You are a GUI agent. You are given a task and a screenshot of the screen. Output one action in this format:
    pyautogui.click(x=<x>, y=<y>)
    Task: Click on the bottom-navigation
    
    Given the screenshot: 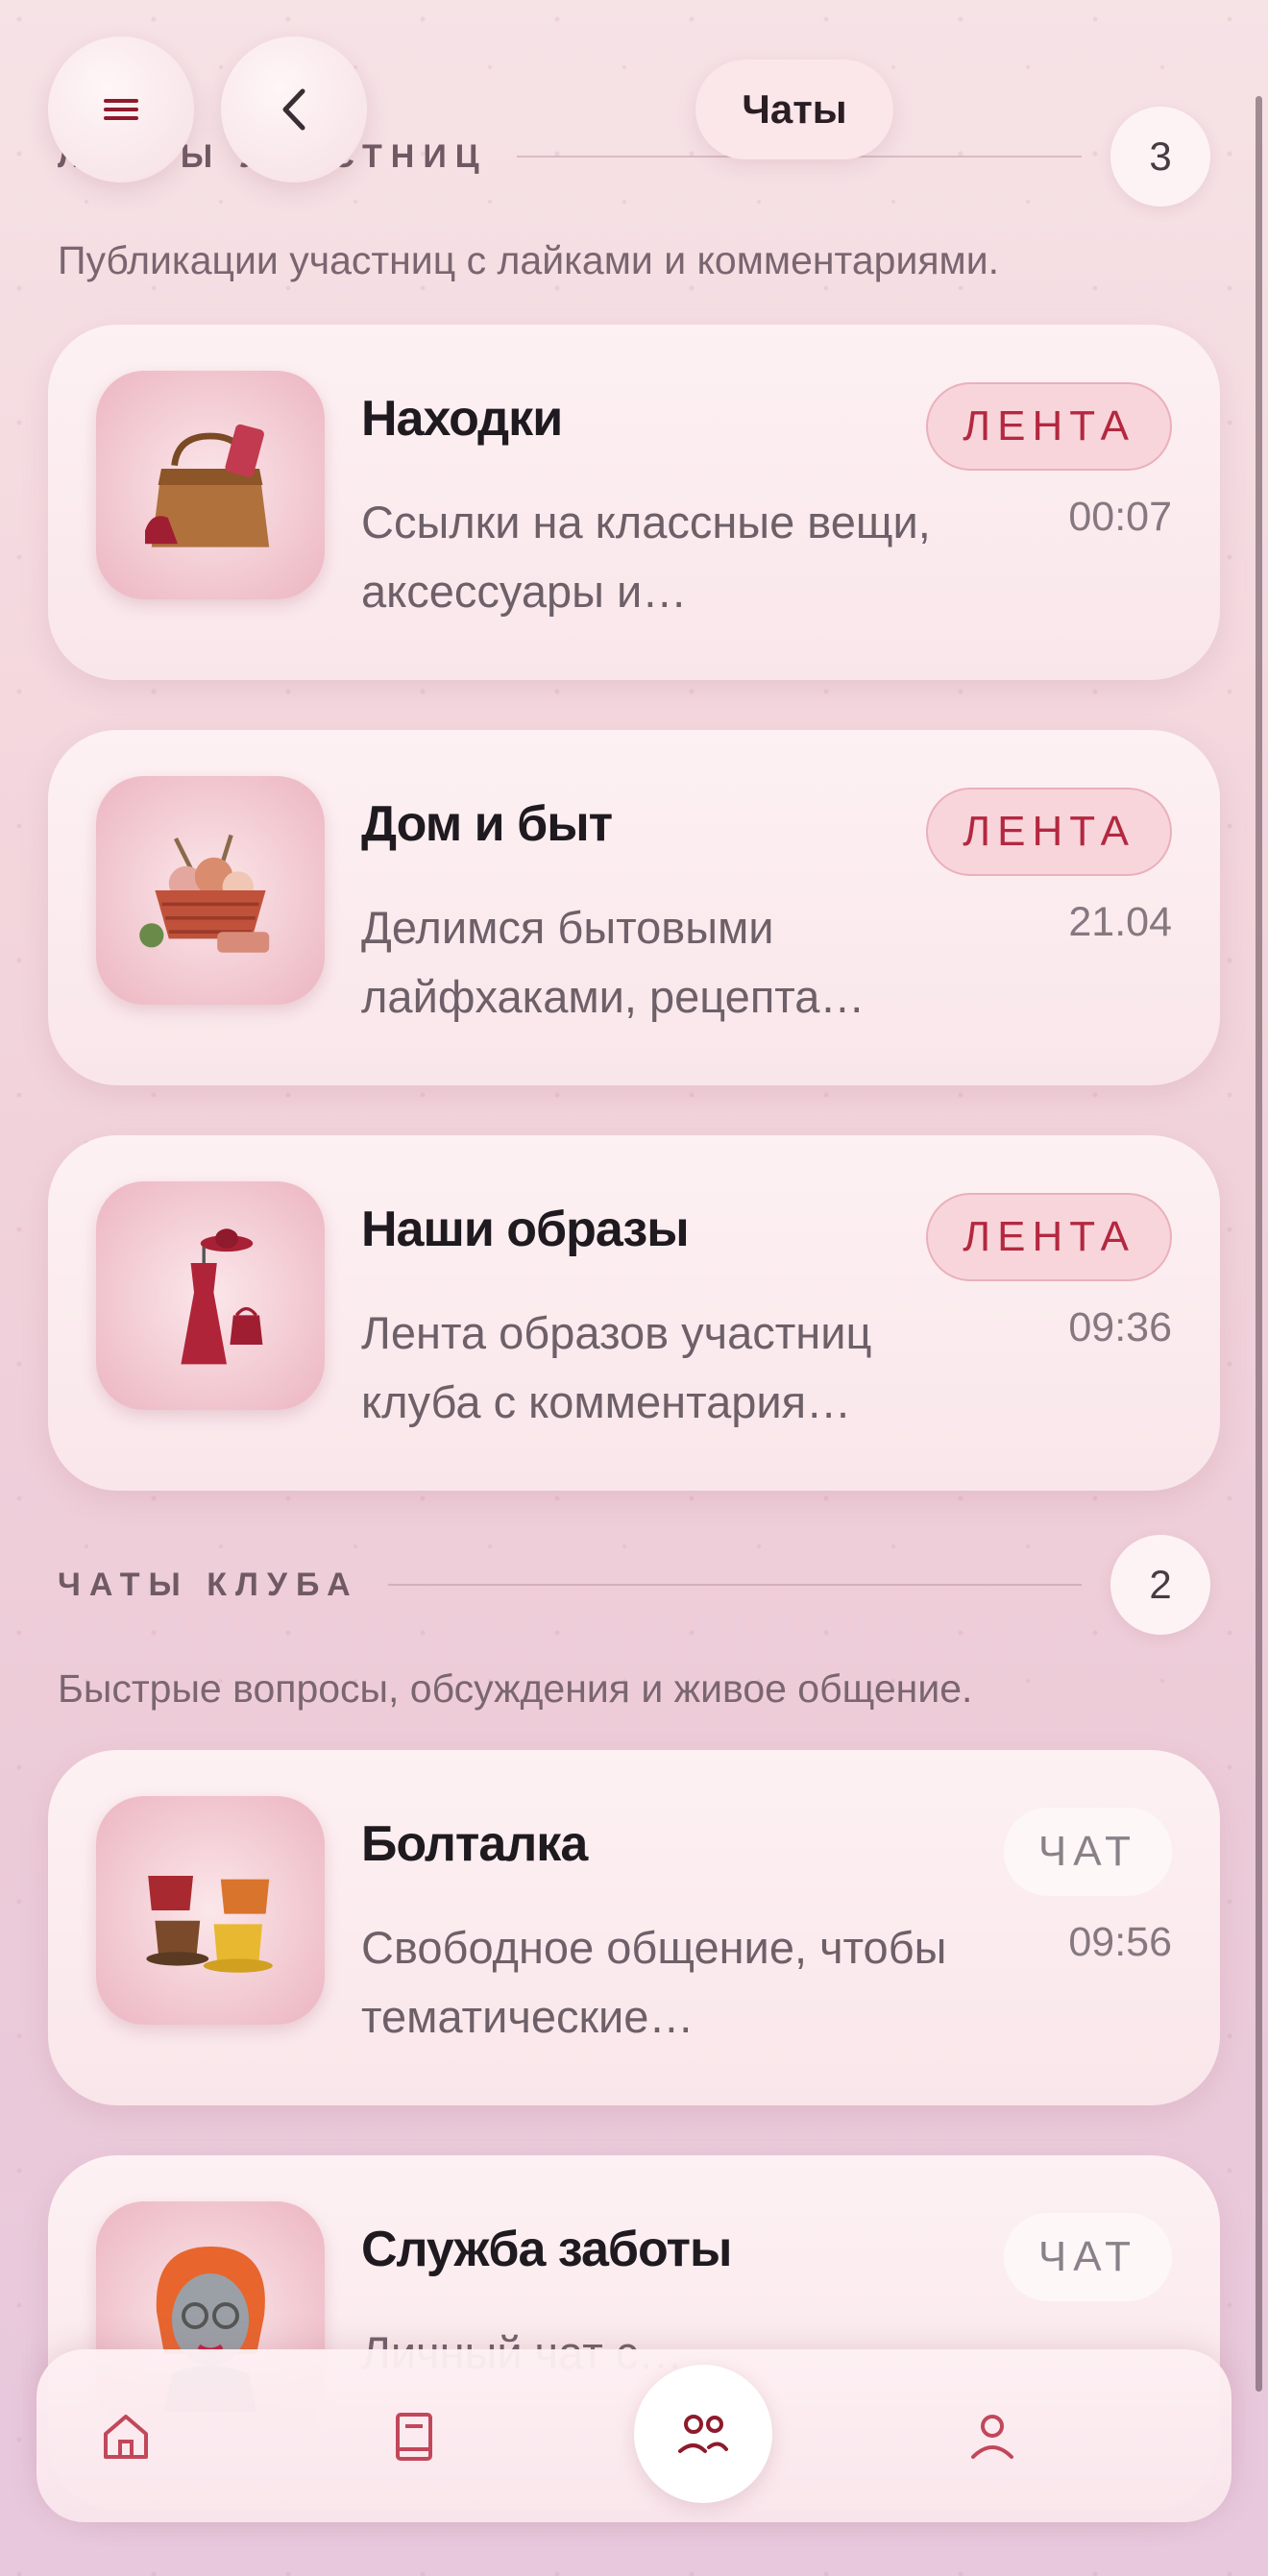 What is the action you would take?
    pyautogui.click(x=634, y=2435)
    